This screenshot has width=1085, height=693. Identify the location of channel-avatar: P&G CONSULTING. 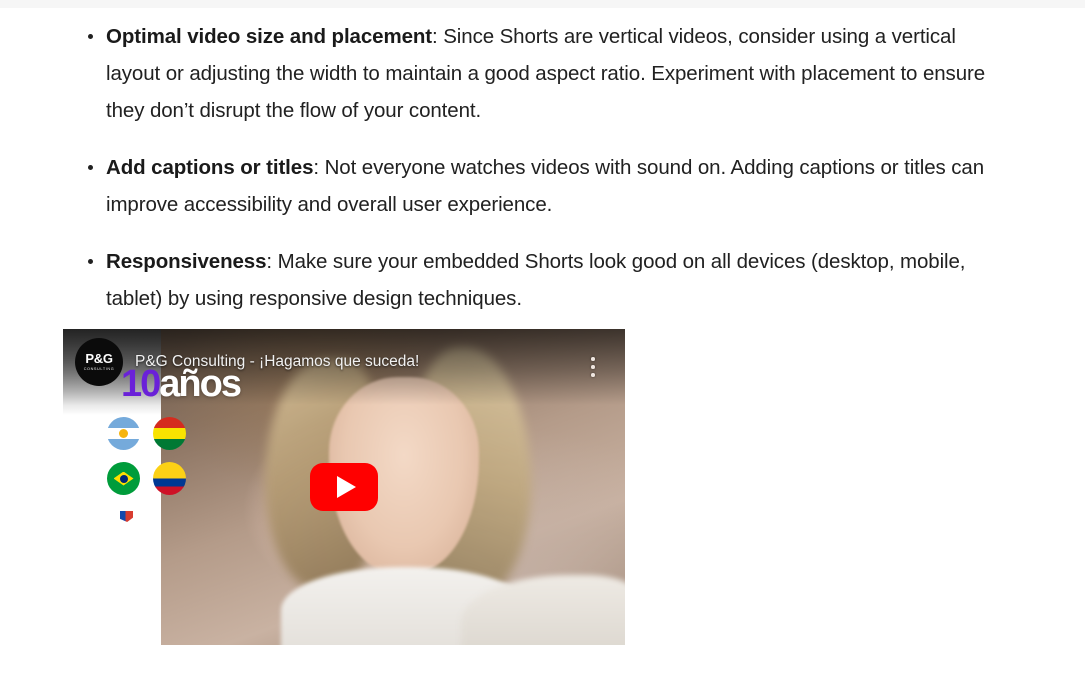
(99, 362).